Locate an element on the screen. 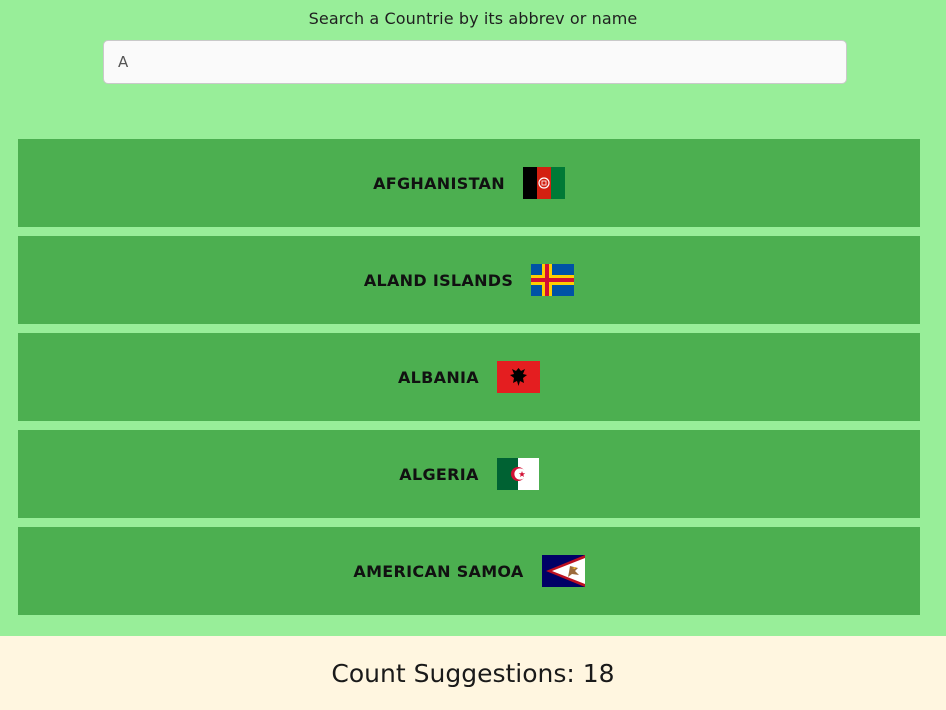 The image size is (946, 710). country-name: ALAND ISLANDS is located at coordinates (438, 280).